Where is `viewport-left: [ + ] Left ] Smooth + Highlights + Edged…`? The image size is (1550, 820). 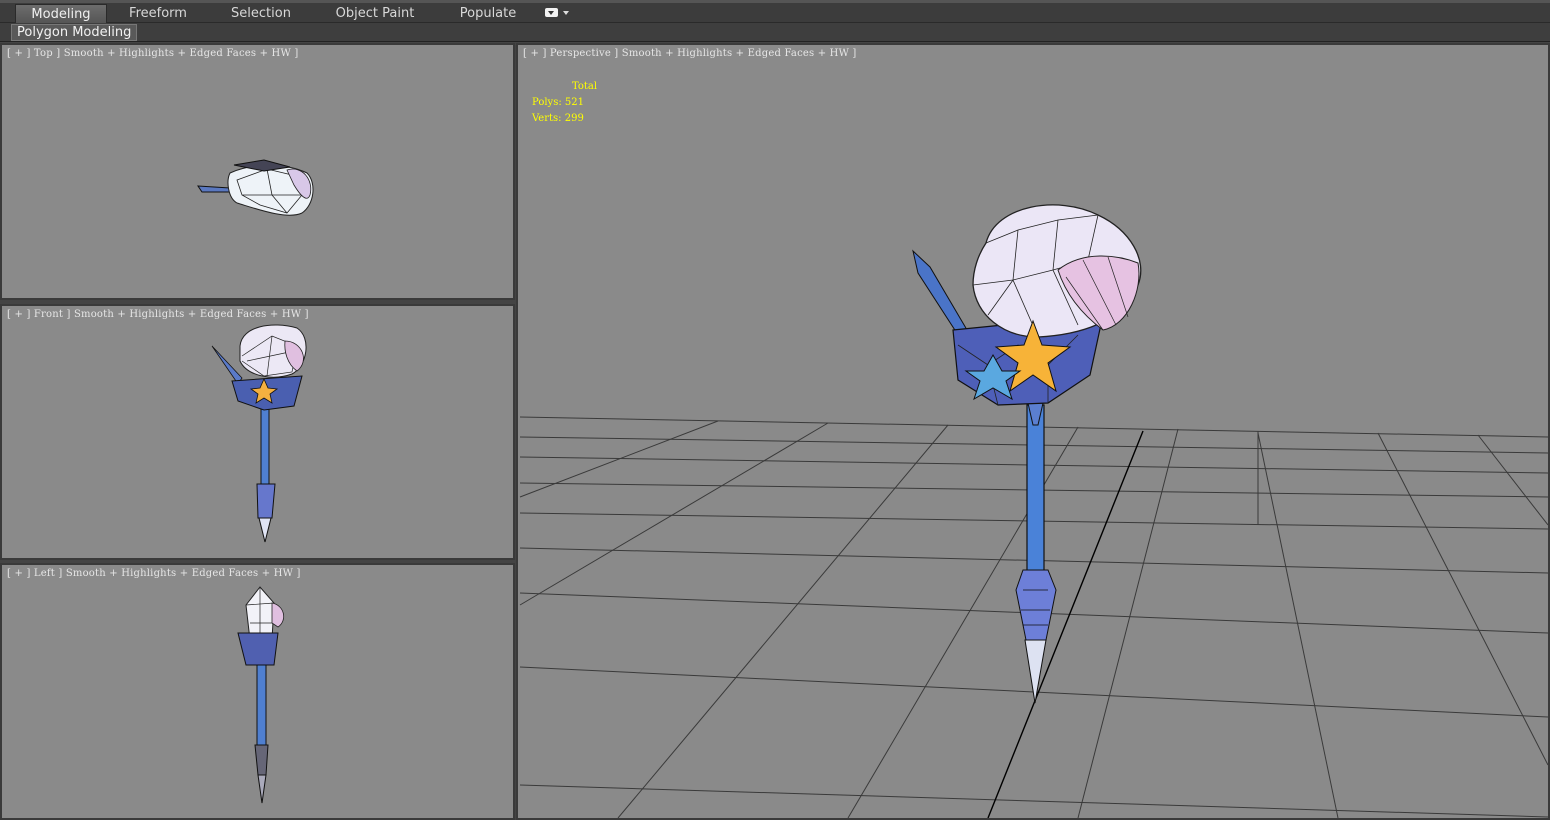
viewport-left: [ + ] Left ] Smooth + Highlights + Edged… is located at coordinates (257, 691).